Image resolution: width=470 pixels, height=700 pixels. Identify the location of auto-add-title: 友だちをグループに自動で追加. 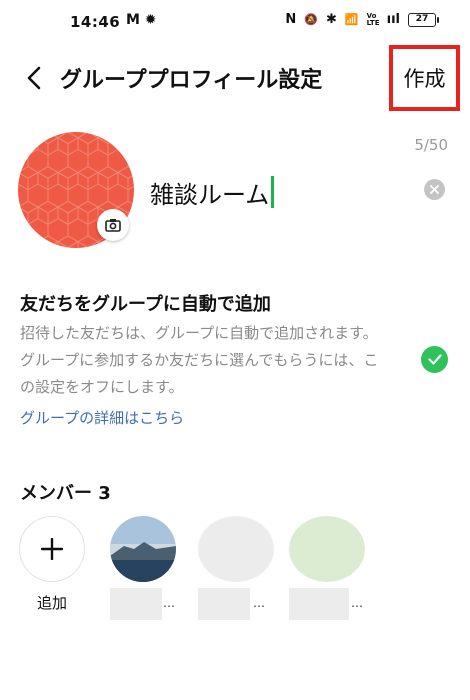
(145, 304).